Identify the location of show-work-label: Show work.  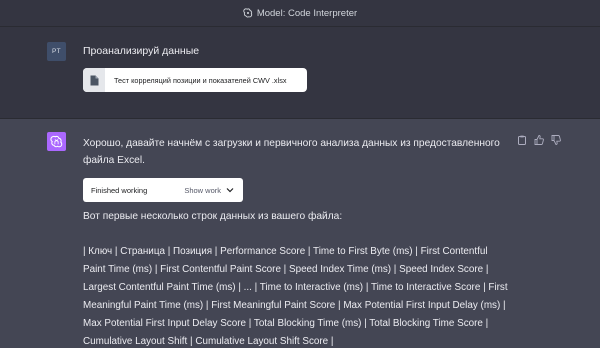
(202, 190).